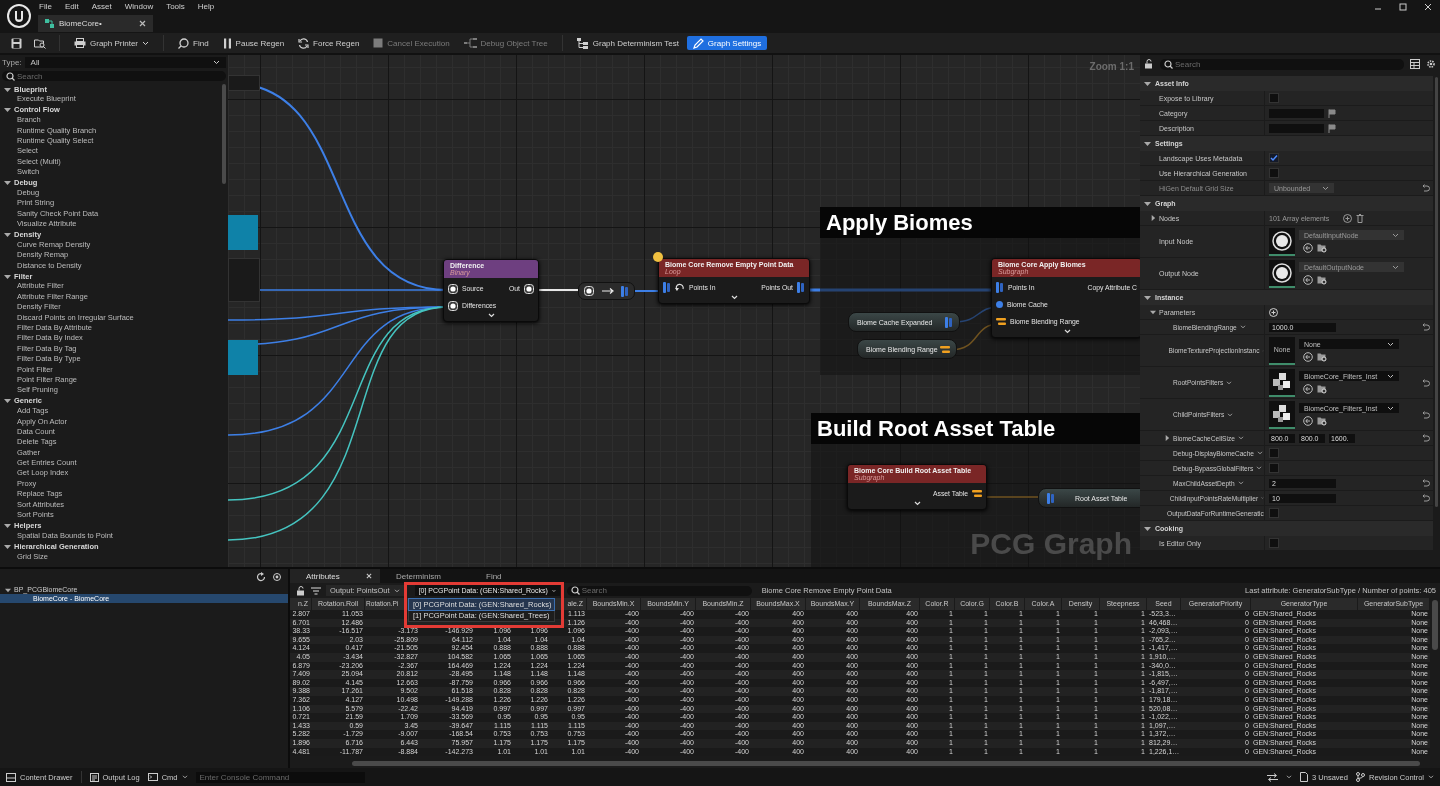 Image resolution: width=1440 pixels, height=786 pixels. Describe the element at coordinates (94, 777) in the screenshot. I see `log-icon` at that location.